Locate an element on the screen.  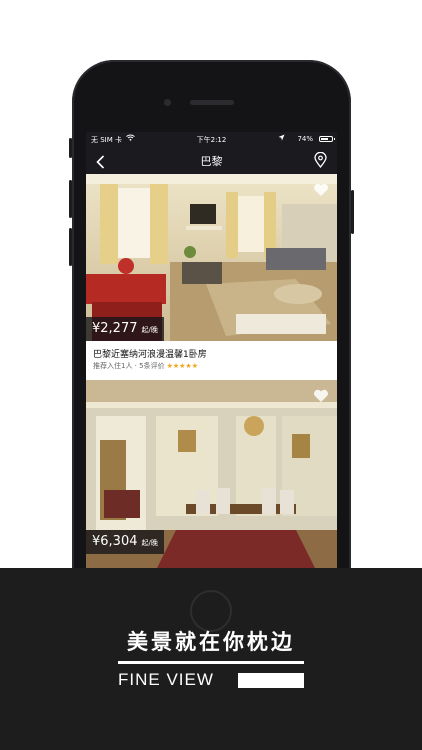
power-button is located at coordinates (352, 212).